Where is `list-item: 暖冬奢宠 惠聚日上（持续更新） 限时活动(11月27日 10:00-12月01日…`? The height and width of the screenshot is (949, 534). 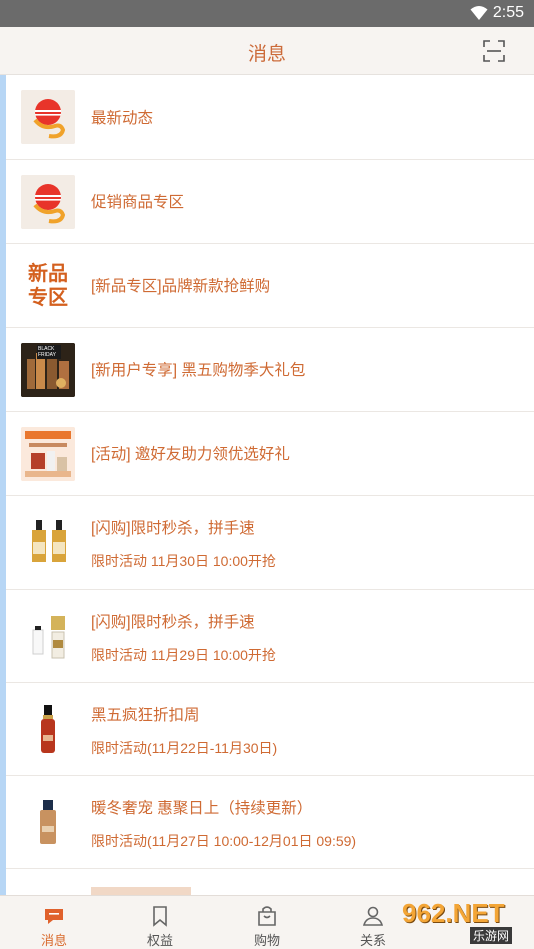 list-item: 暖冬奢宠 惠聚日上（持续更新） 限时活动(11月27日 10:00-12月01日… is located at coordinates (270, 822).